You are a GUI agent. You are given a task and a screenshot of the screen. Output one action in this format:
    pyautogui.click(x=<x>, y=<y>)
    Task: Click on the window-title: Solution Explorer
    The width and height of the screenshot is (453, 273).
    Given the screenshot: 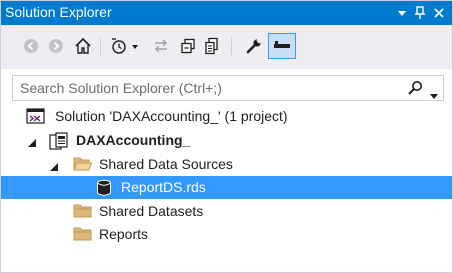 What is the action you would take?
    pyautogui.click(x=58, y=12)
    